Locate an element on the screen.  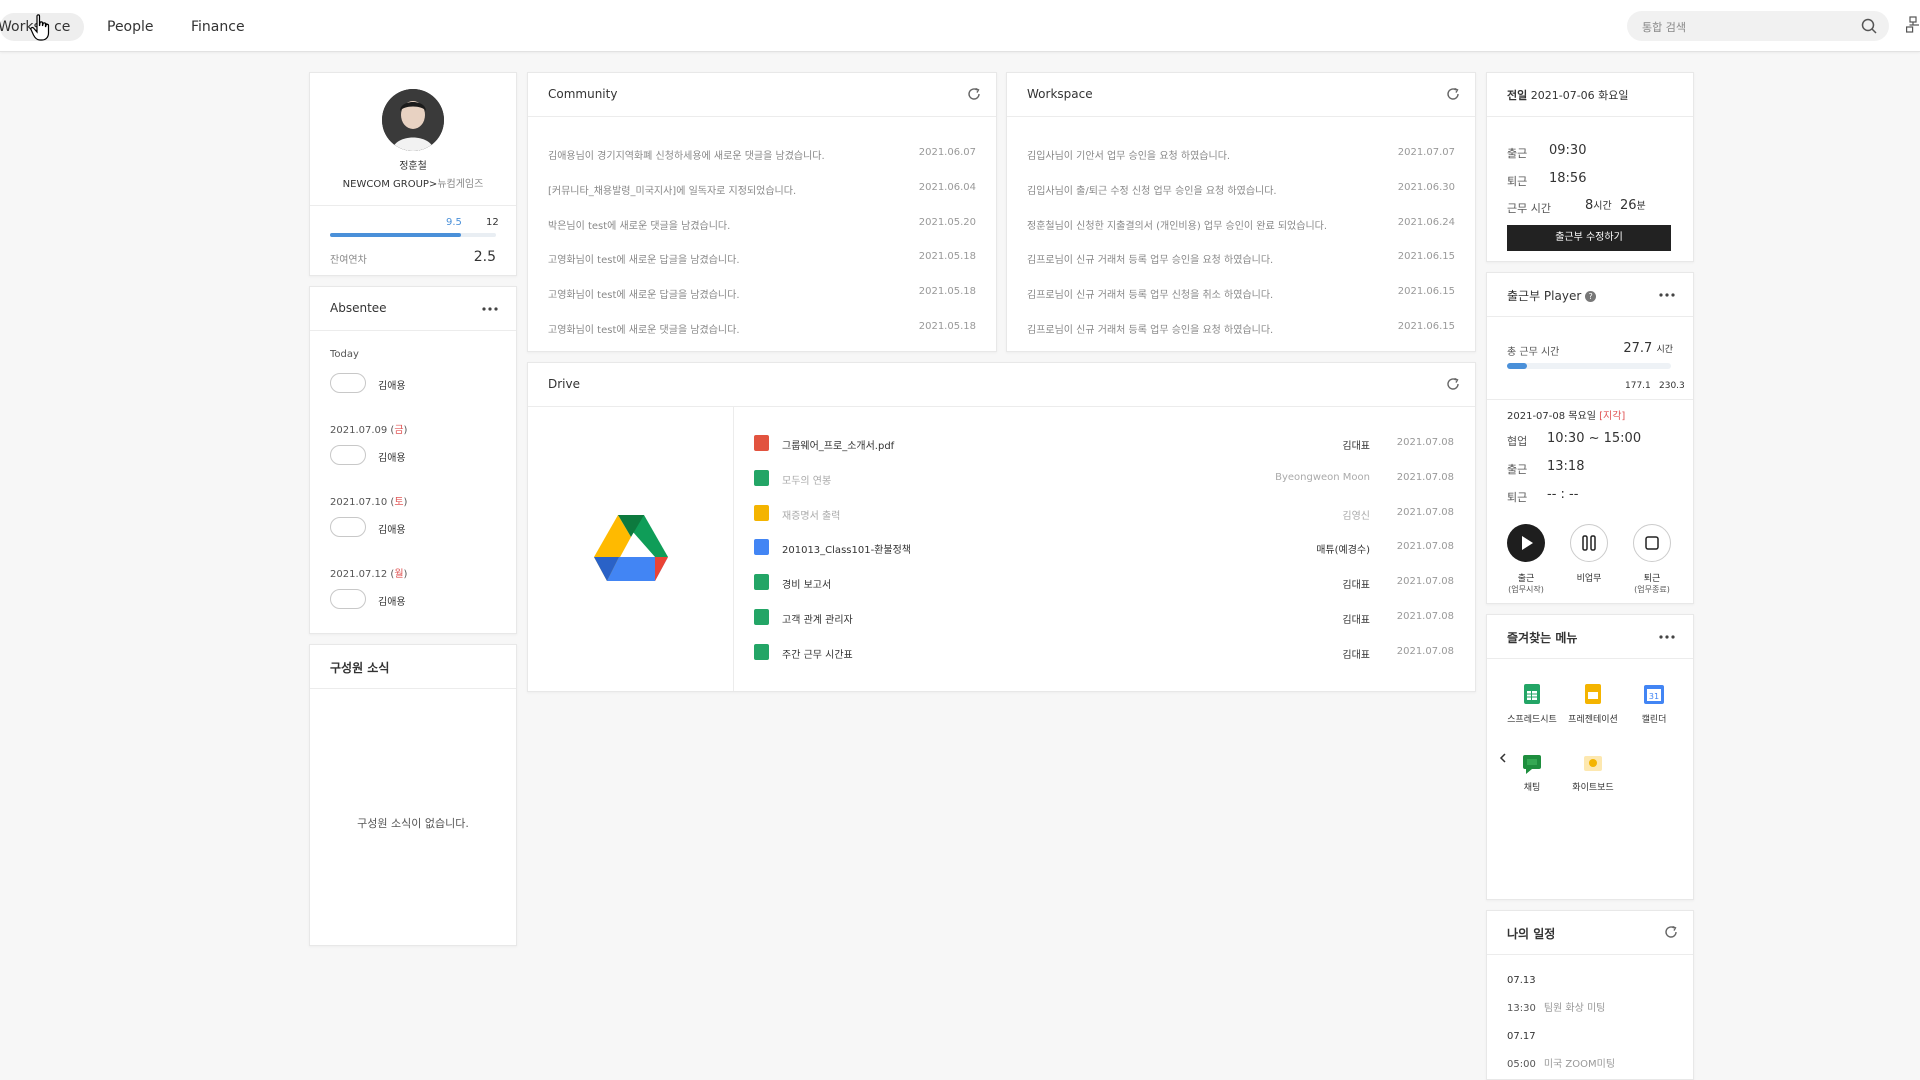
end-work-button is located at coordinates (1652, 543).